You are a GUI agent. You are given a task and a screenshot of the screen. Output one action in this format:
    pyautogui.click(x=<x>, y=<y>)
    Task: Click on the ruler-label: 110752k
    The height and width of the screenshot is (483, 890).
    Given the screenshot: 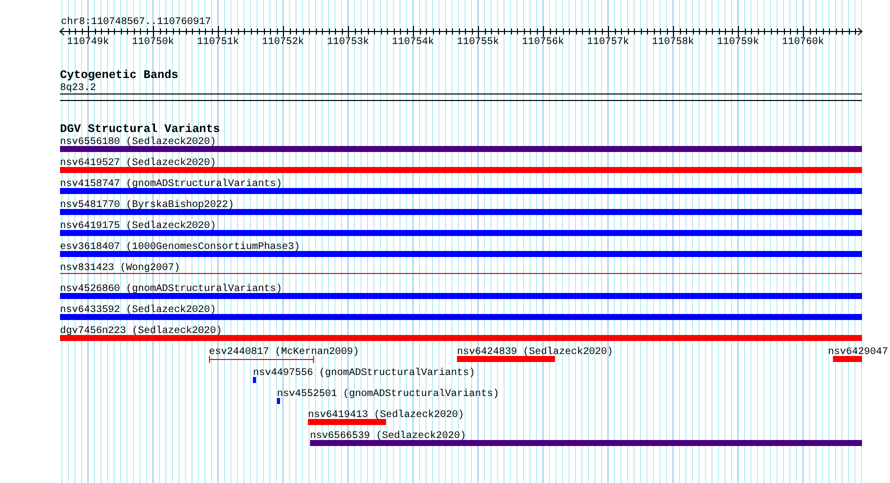 What is the action you would take?
    pyautogui.click(x=283, y=42)
    